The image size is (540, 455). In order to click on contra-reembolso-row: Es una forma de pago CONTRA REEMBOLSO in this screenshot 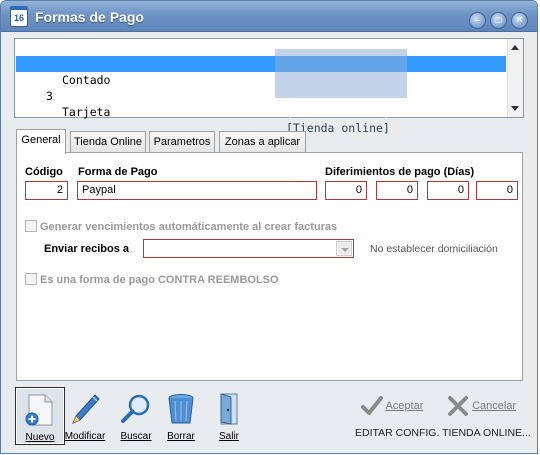, I will do `click(152, 279)`.